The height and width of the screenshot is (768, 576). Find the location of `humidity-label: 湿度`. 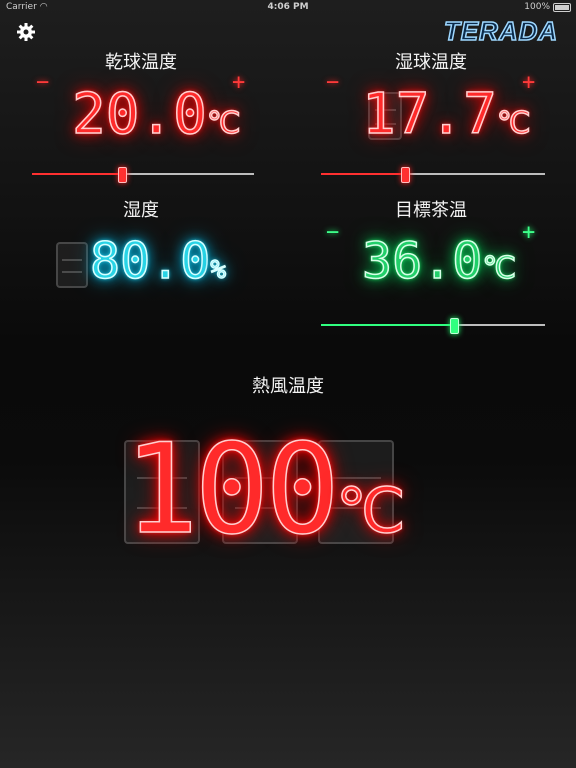

humidity-label: 湿度 is located at coordinates (141, 210).